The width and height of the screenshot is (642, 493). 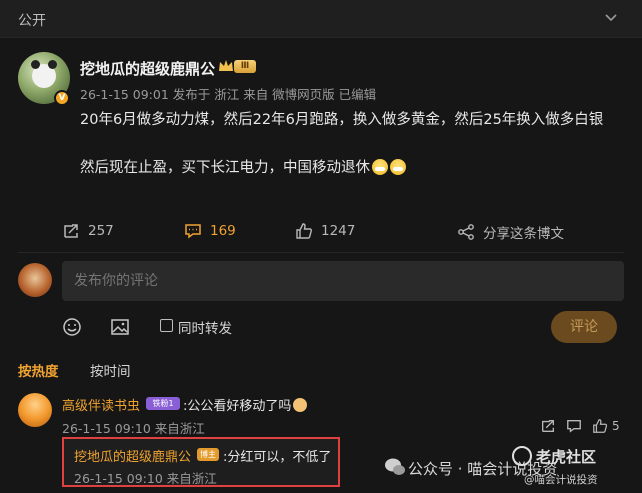 What do you see at coordinates (205, 329) in the screenshot?
I see `repost-checkbox-label: 同时转发` at bounding box center [205, 329].